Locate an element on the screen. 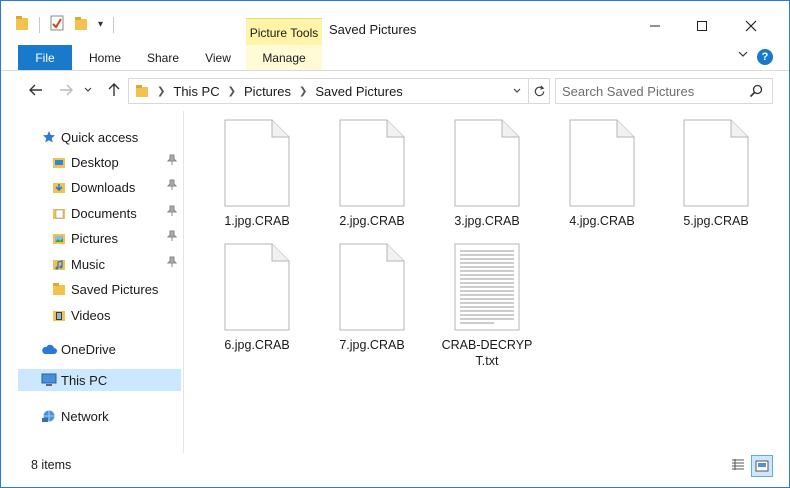  tab-view: View is located at coordinates (218, 57).